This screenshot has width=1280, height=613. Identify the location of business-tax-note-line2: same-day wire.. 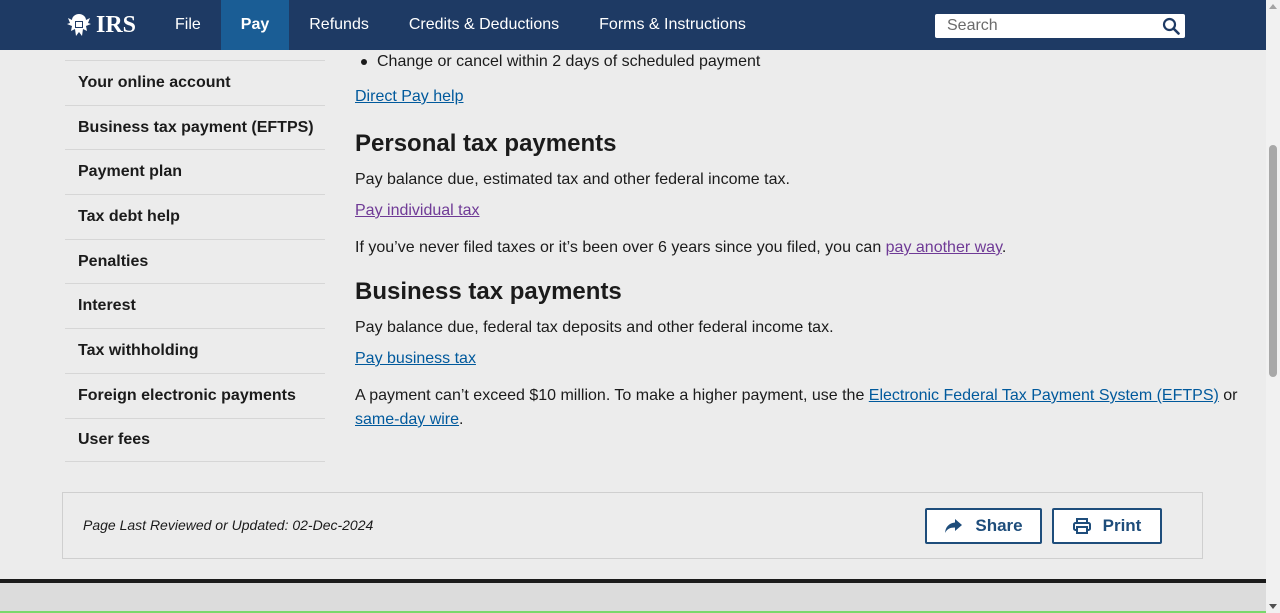
(409, 420).